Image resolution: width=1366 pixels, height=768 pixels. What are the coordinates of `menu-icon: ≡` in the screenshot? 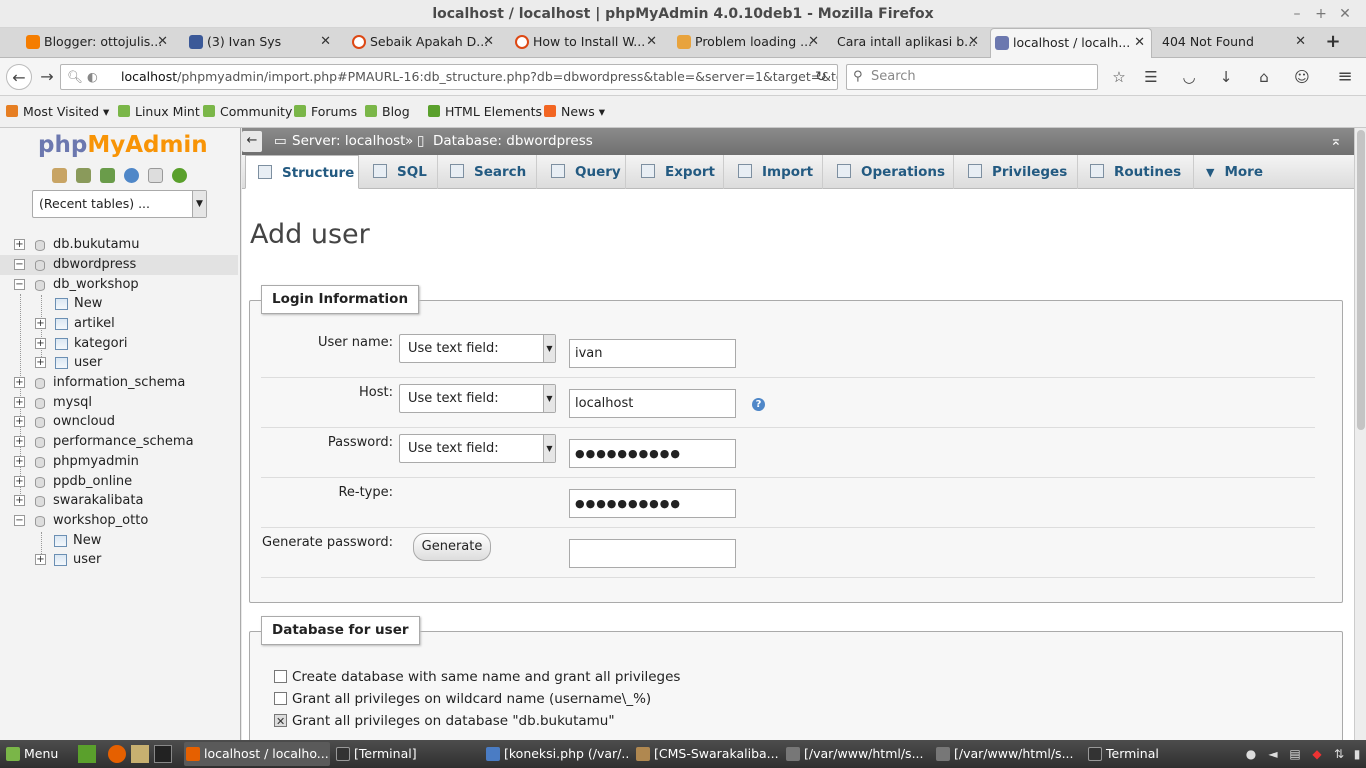 It's located at (1345, 77).